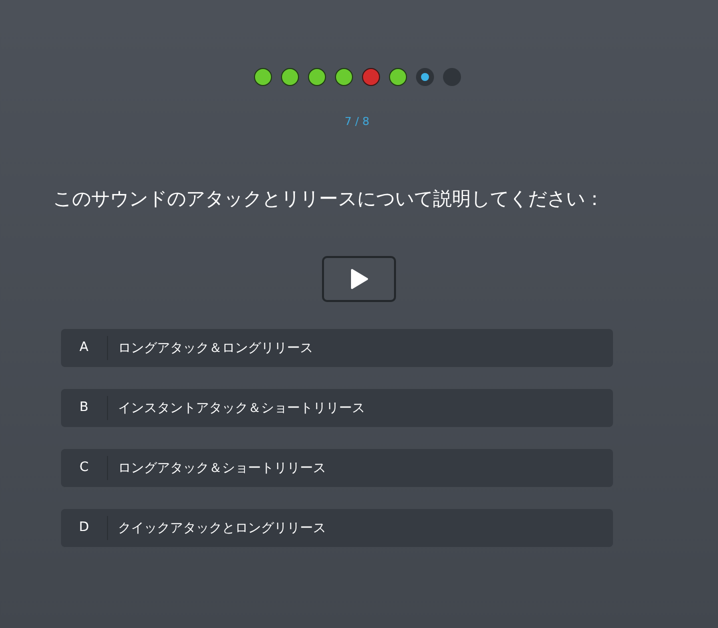  Describe the element at coordinates (328, 199) in the screenshot. I see `question-text: このサウンドのアタックとリリースについて説明してください：` at that location.